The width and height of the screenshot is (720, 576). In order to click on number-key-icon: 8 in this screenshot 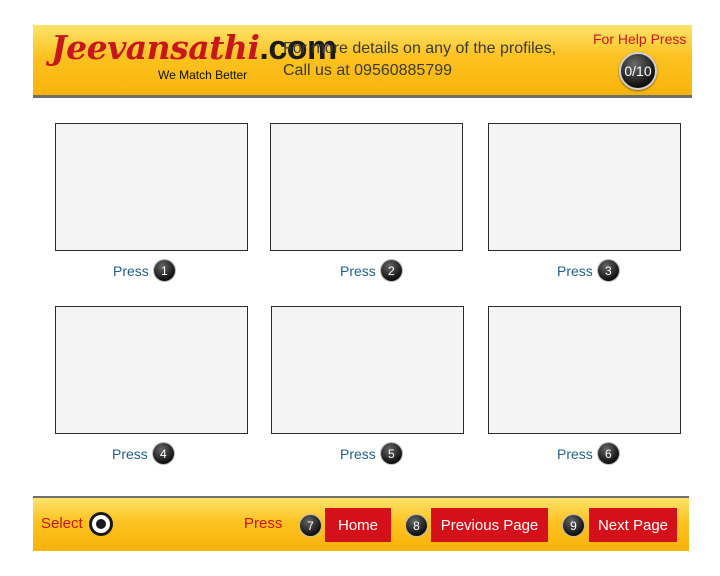, I will do `click(416, 525)`.